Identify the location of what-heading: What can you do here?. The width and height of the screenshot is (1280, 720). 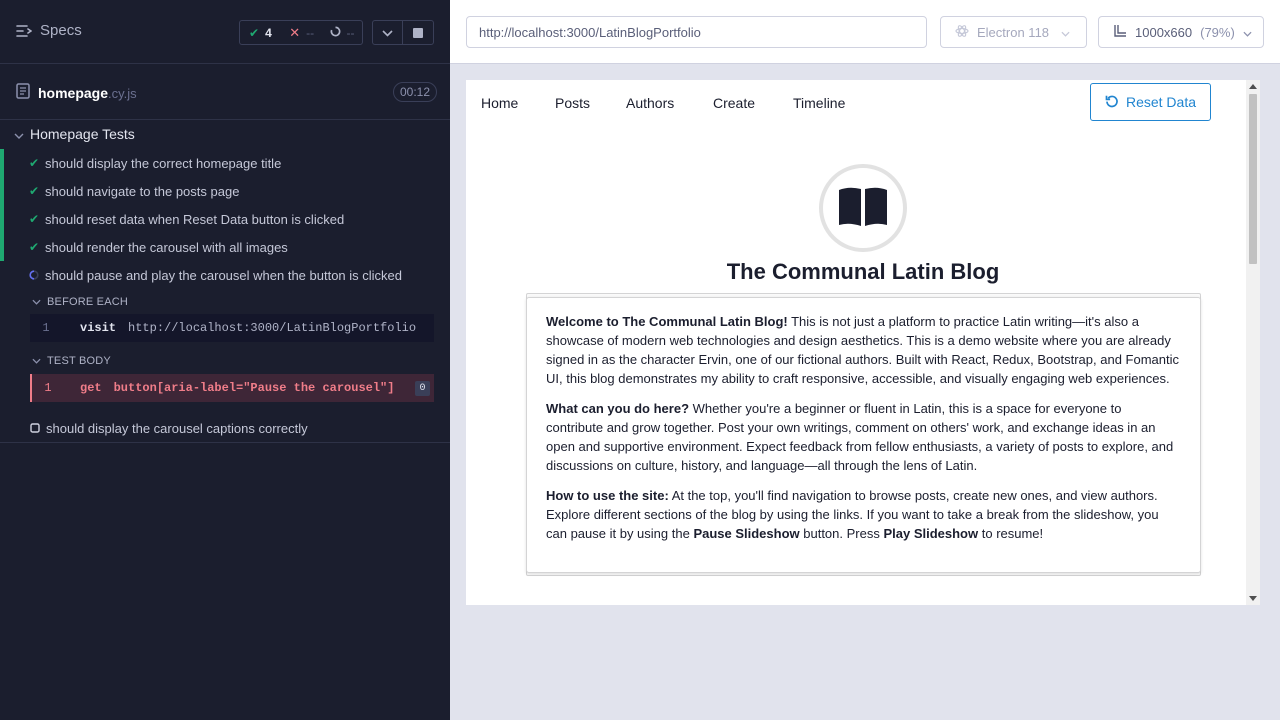
(618, 408).